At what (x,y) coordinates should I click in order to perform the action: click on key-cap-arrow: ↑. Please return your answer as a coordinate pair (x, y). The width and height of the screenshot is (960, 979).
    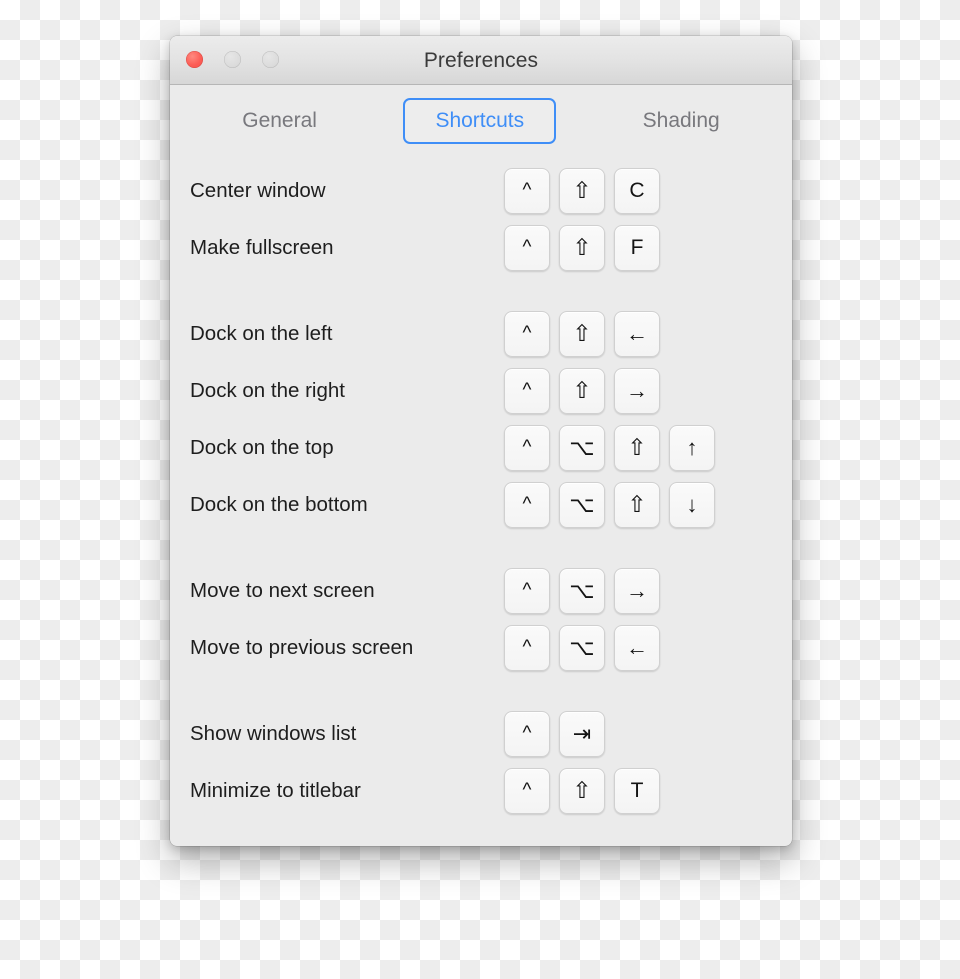
    Looking at the image, I should click on (692, 447).